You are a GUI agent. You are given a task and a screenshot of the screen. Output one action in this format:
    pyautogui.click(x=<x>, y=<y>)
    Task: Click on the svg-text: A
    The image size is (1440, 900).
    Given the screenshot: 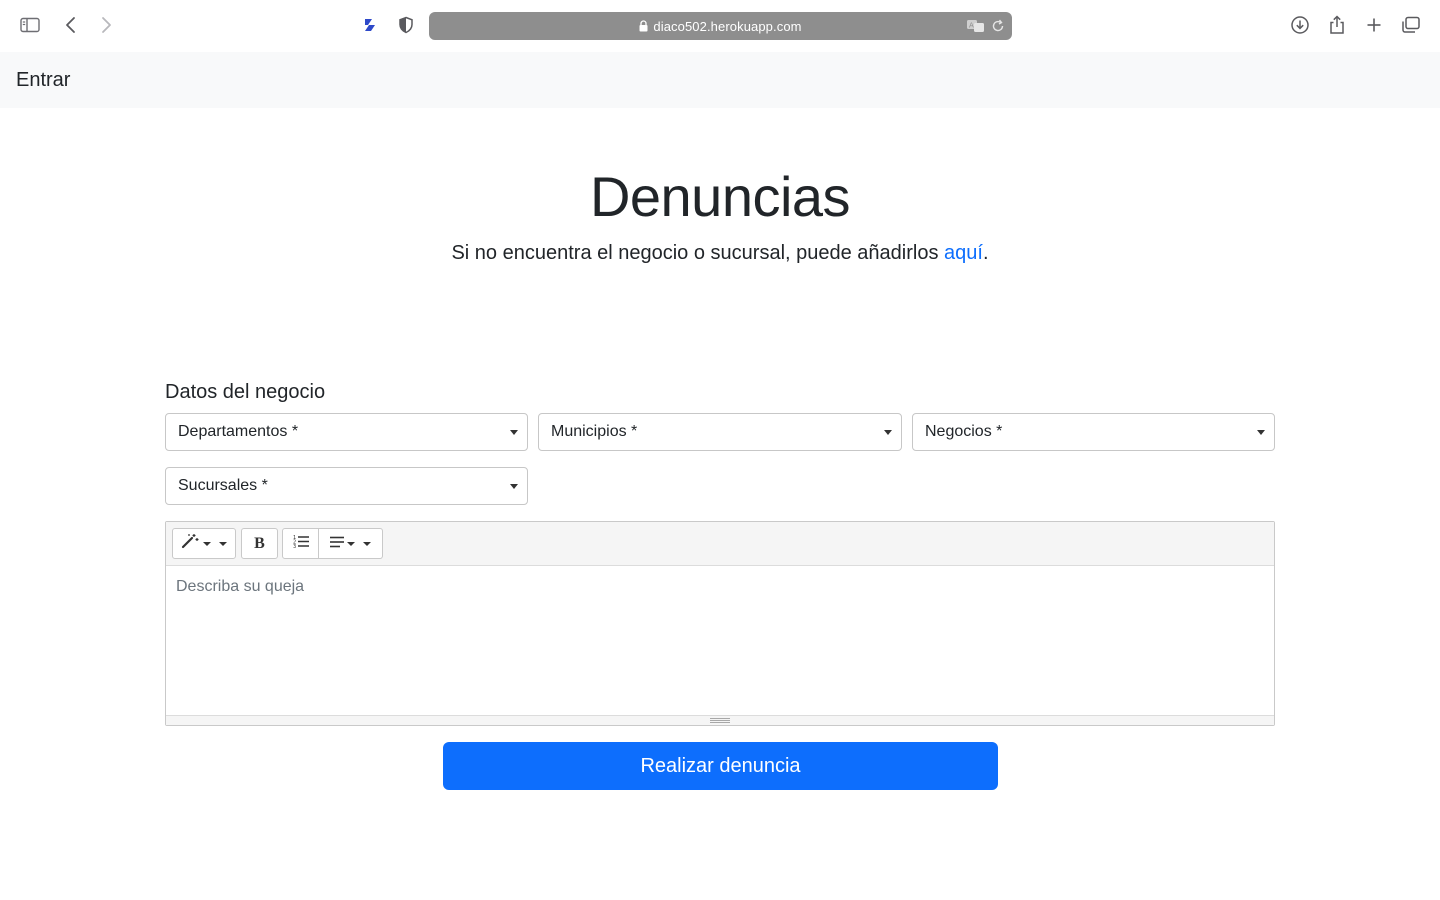 What is the action you would take?
    pyautogui.click(x=971, y=26)
    